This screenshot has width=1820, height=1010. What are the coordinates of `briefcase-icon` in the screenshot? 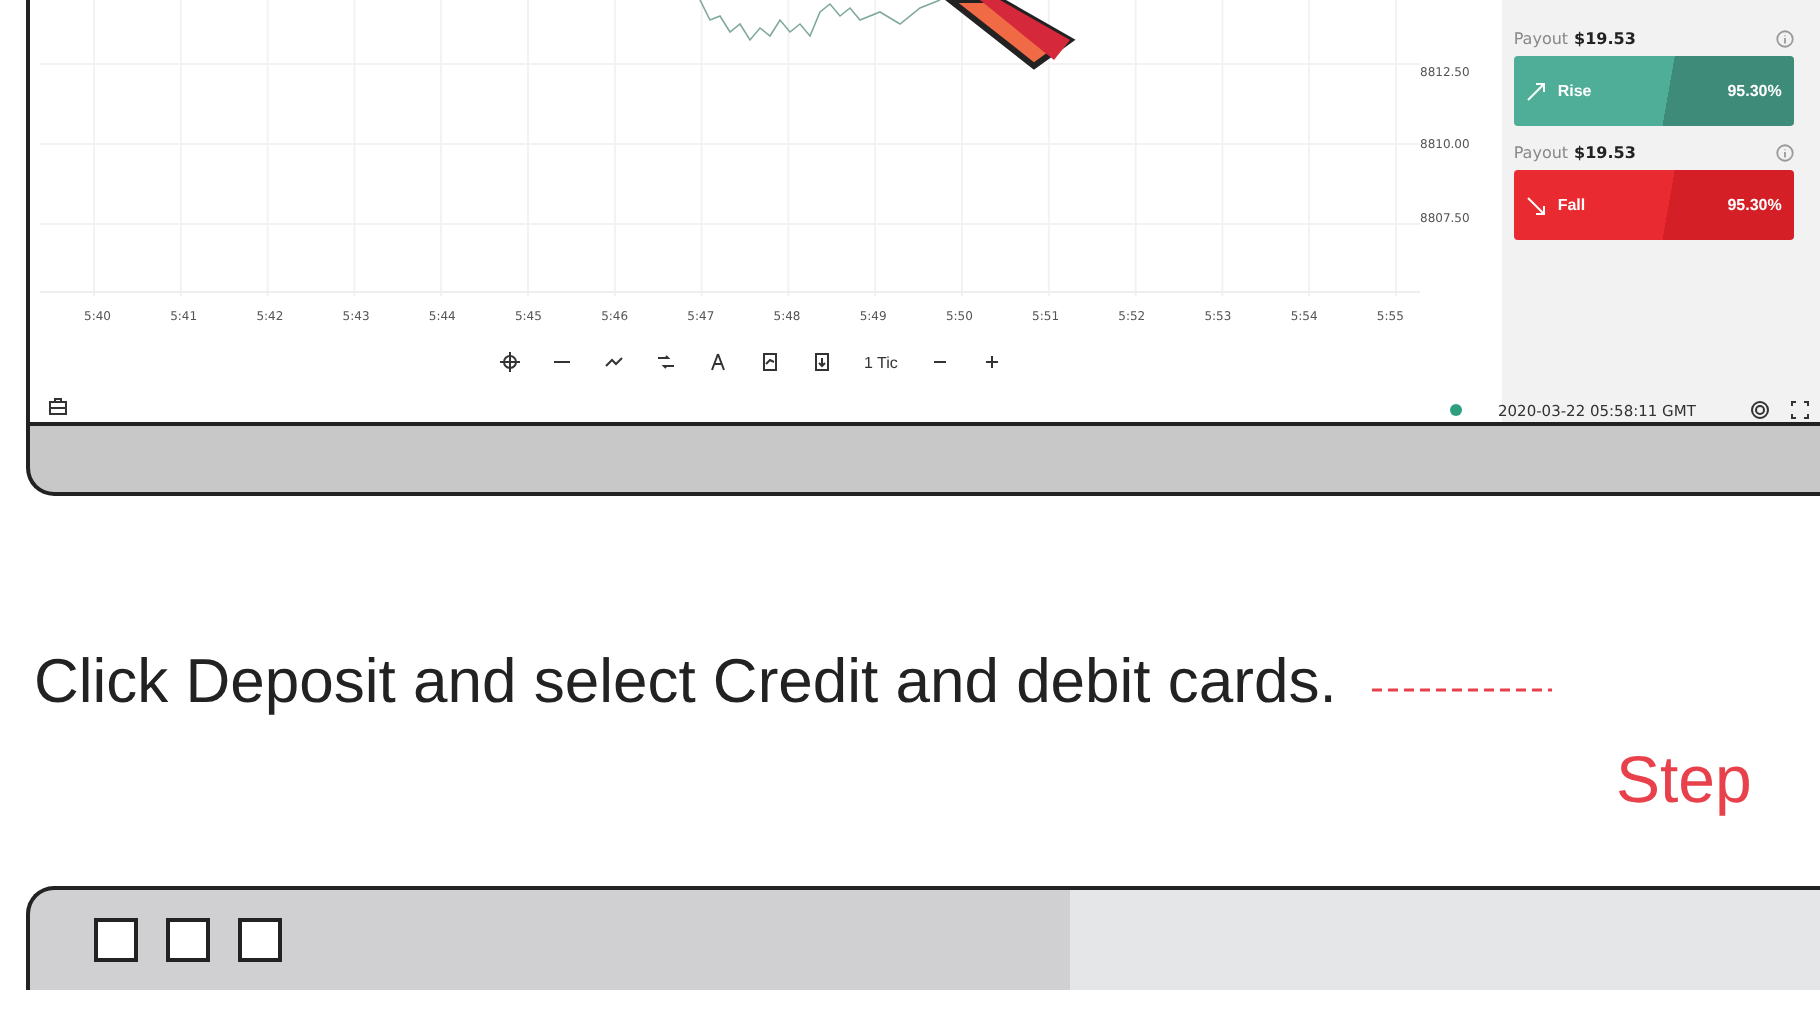 It's located at (58, 405).